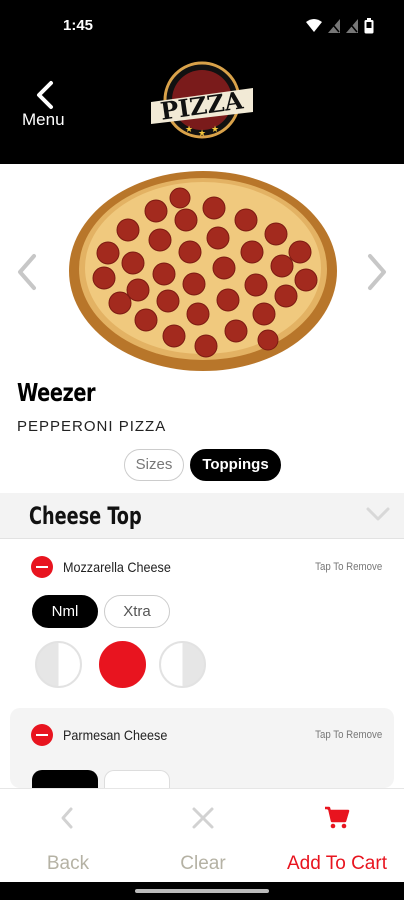 Image resolution: width=404 pixels, height=900 pixels. I want to click on clear-label: Clear, so click(203, 863).